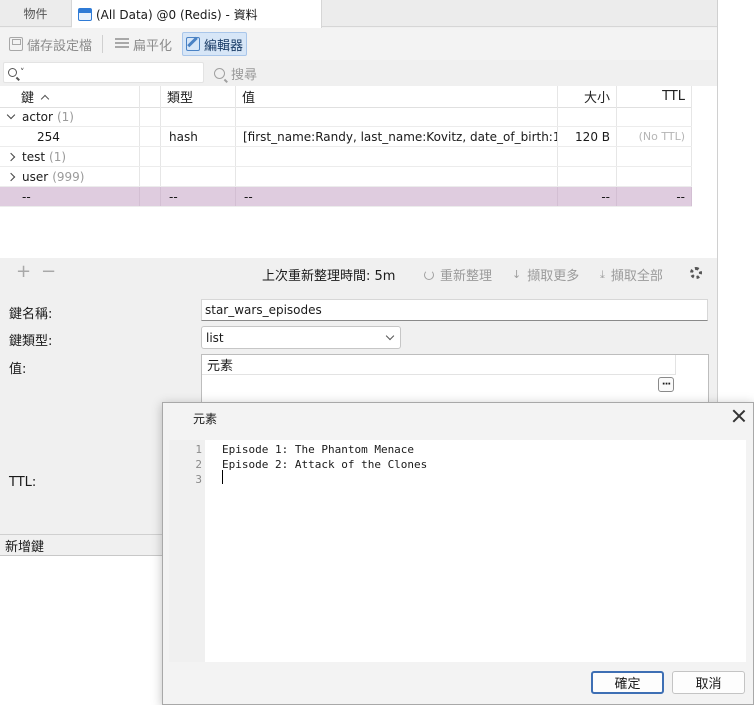  Describe the element at coordinates (31, 314) in the screenshot. I see `key-name-label: 鍵名稱:` at that location.